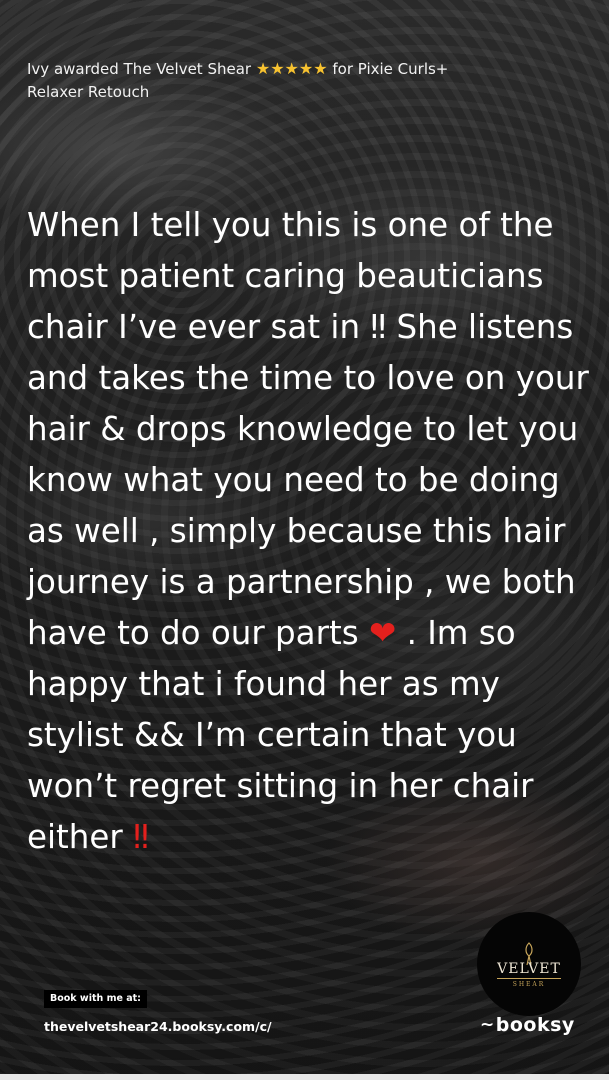  What do you see at coordinates (382, 633) in the screenshot?
I see `heart-icon: ❤` at bounding box center [382, 633].